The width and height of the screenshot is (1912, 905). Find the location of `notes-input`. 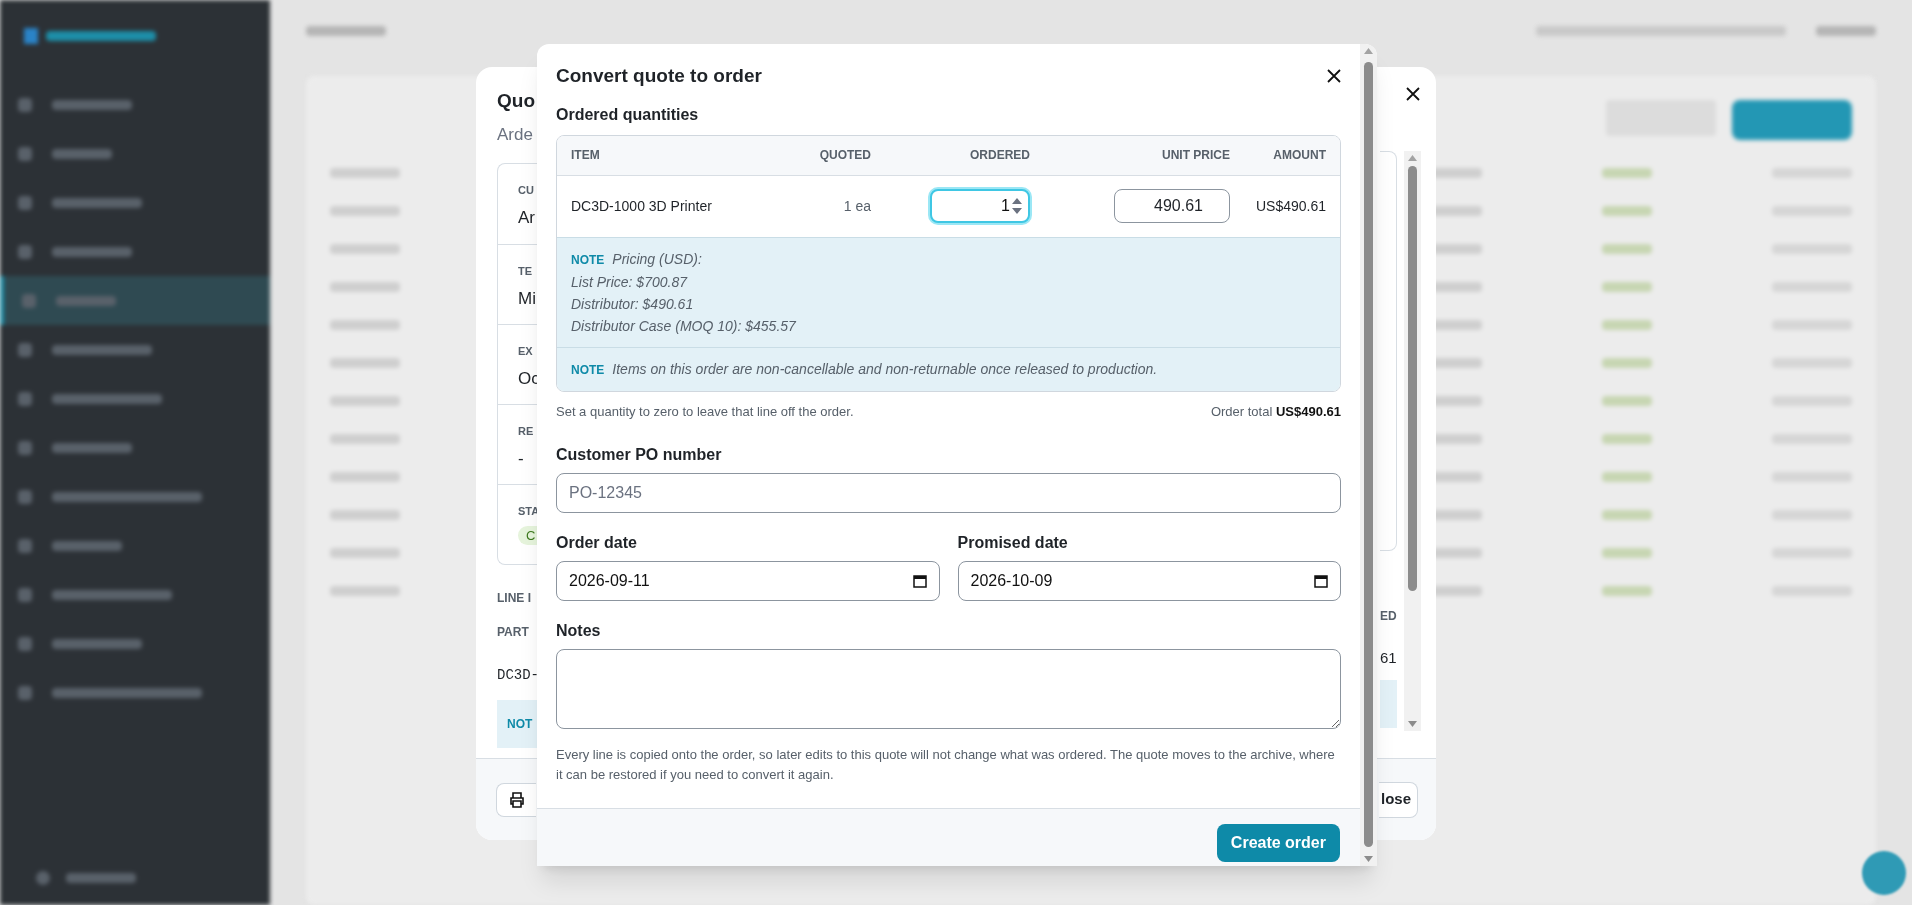

notes-input is located at coordinates (948, 689).